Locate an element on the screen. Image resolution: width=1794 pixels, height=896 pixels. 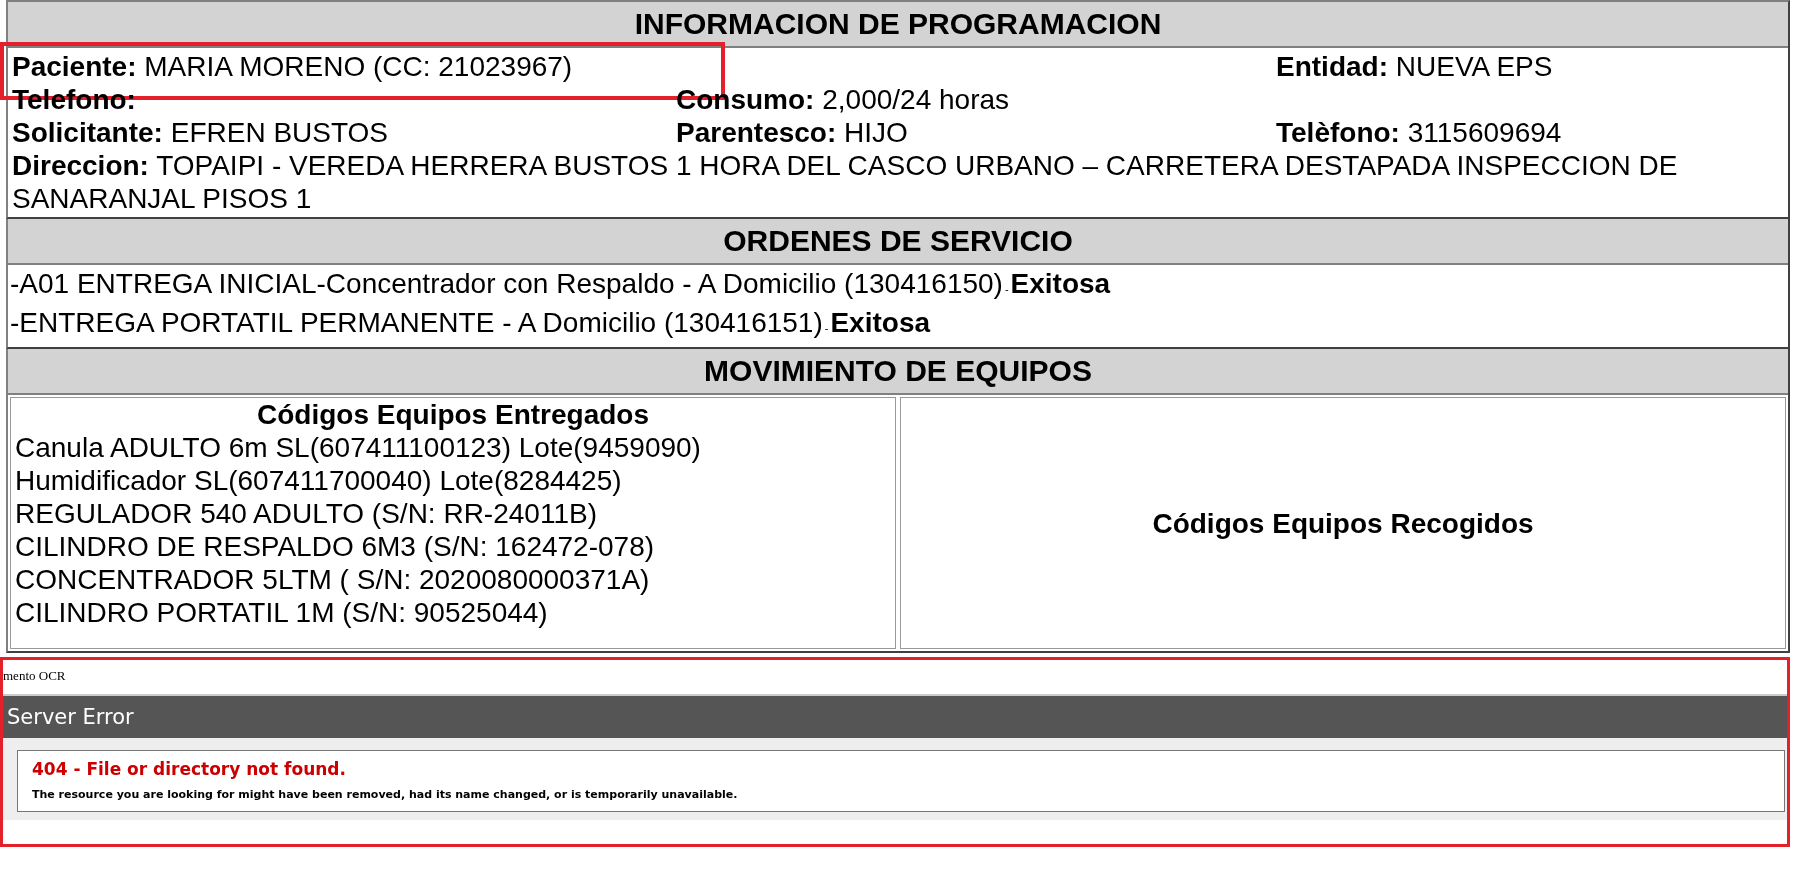
info-field: Consumo: 2,000/24 horas is located at coordinates (843, 99).